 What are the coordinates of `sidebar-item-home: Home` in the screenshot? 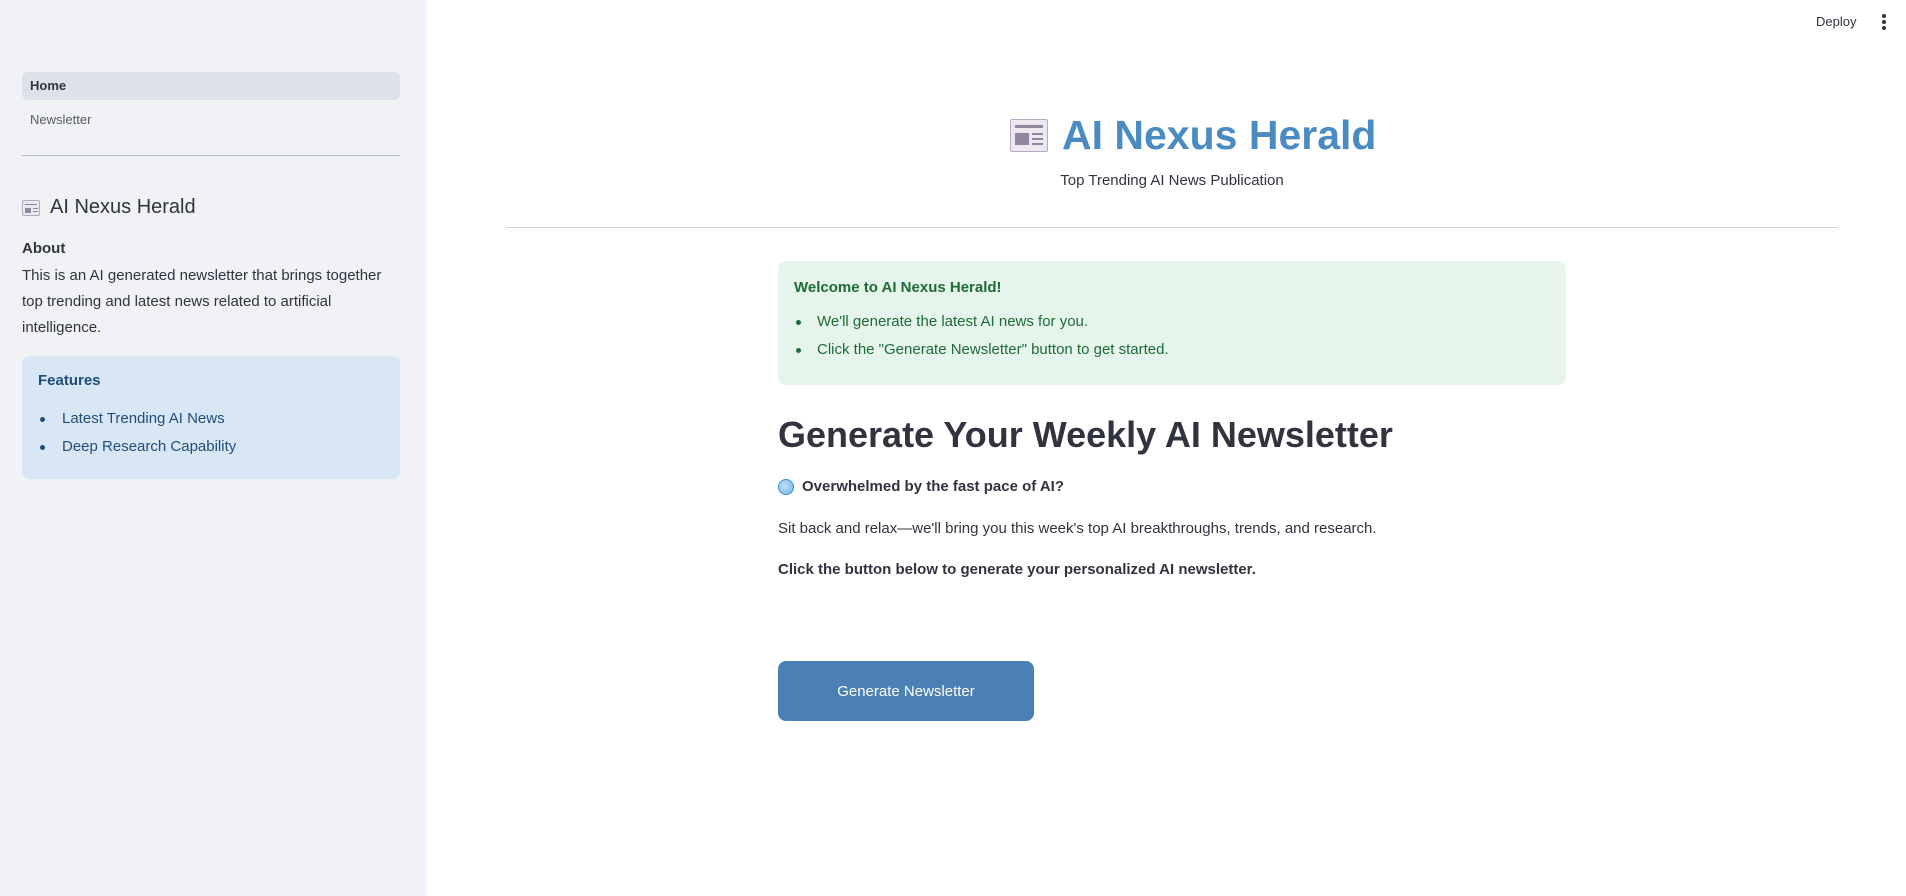 It's located at (211, 86).